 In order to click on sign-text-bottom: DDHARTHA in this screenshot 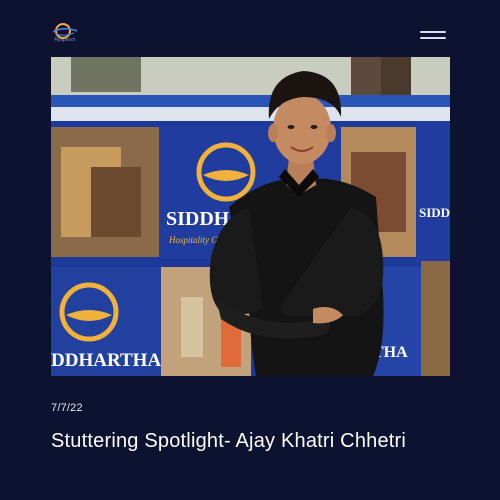, I will do `click(106, 360)`.